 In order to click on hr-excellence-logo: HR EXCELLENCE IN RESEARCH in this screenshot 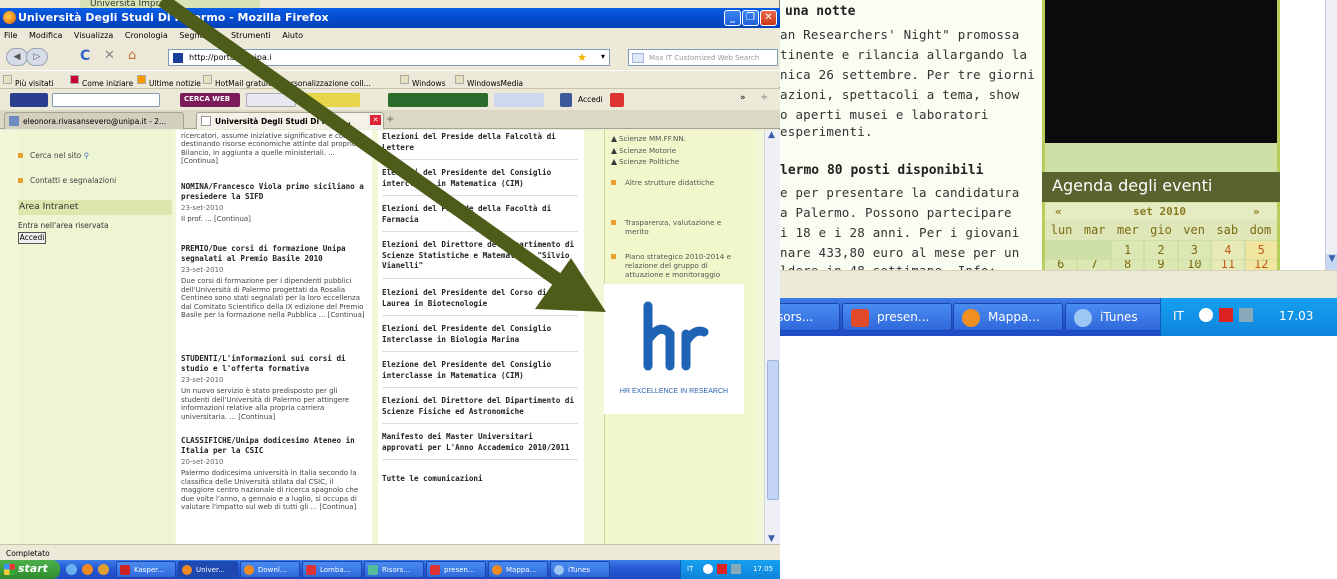, I will do `click(674, 349)`.